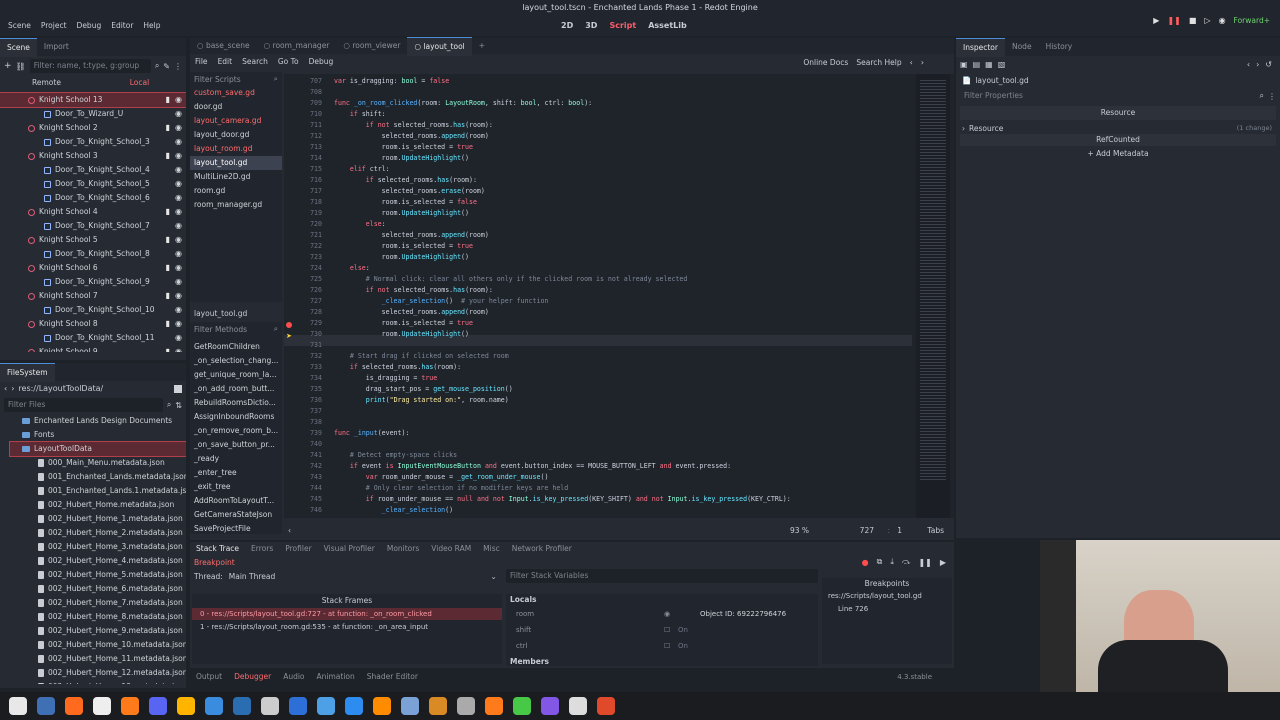  I want to click on menu-icon: ⋮, so click(178, 66).